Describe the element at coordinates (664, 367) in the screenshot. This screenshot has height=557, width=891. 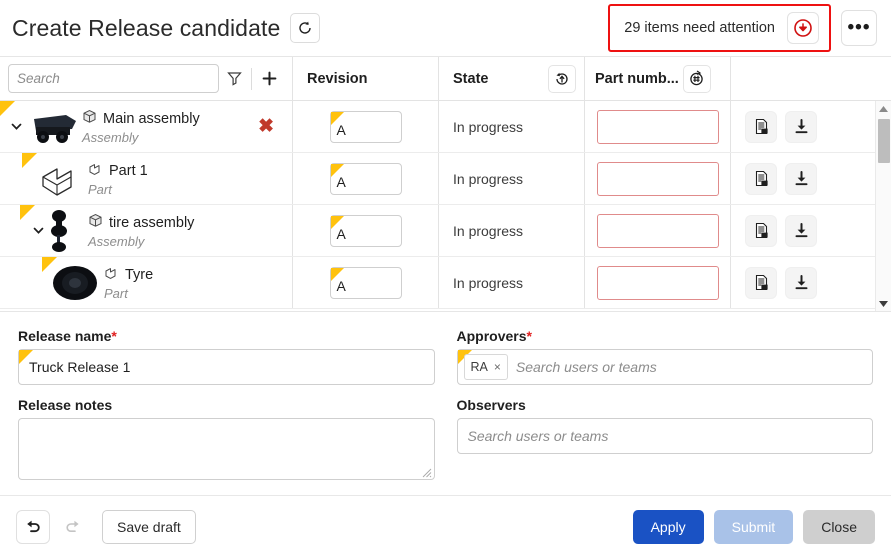
I see `approvers-input: RA × Search users or teams` at that location.